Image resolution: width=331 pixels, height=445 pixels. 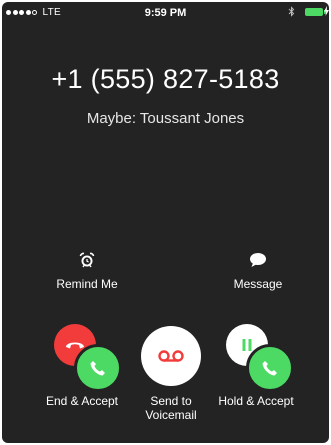 What do you see at coordinates (315, 12) in the screenshot?
I see `battery-icon` at bounding box center [315, 12].